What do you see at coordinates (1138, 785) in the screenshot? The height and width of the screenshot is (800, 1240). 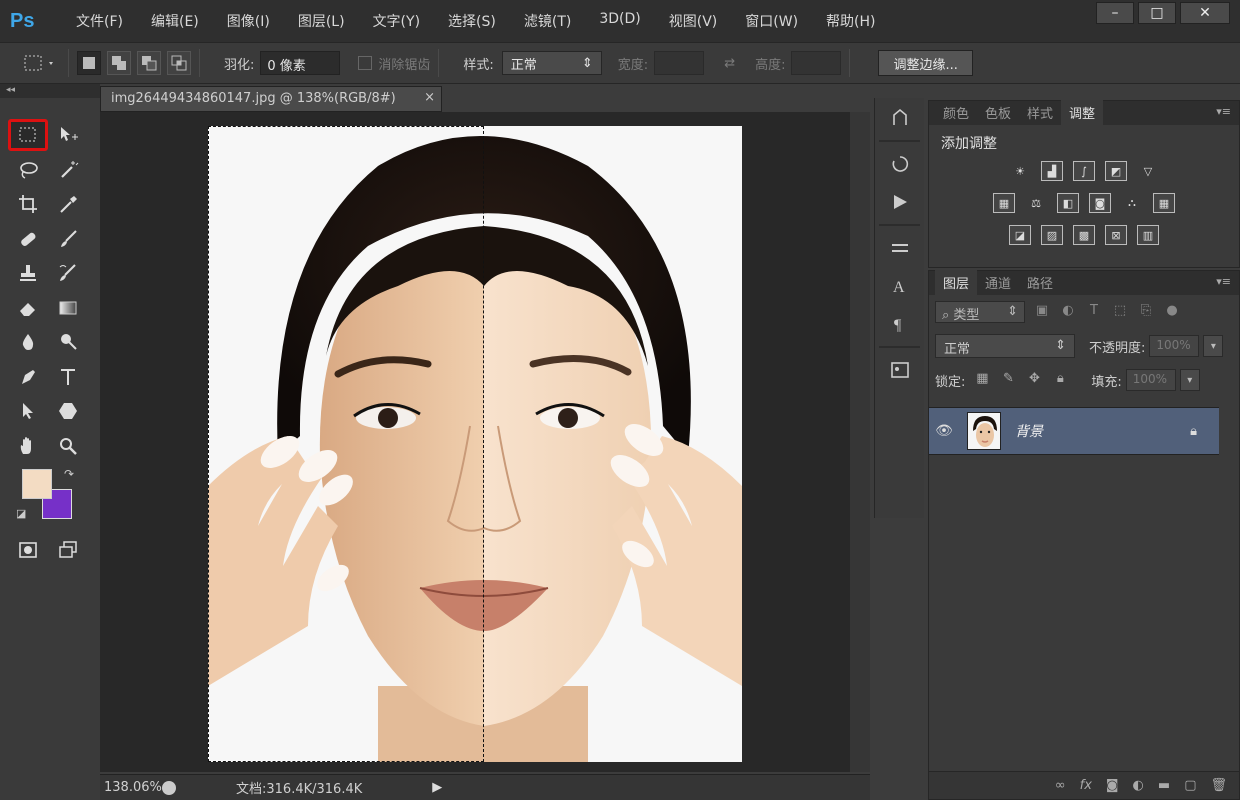 I see `new-adjustment-icon: ◐` at bounding box center [1138, 785].